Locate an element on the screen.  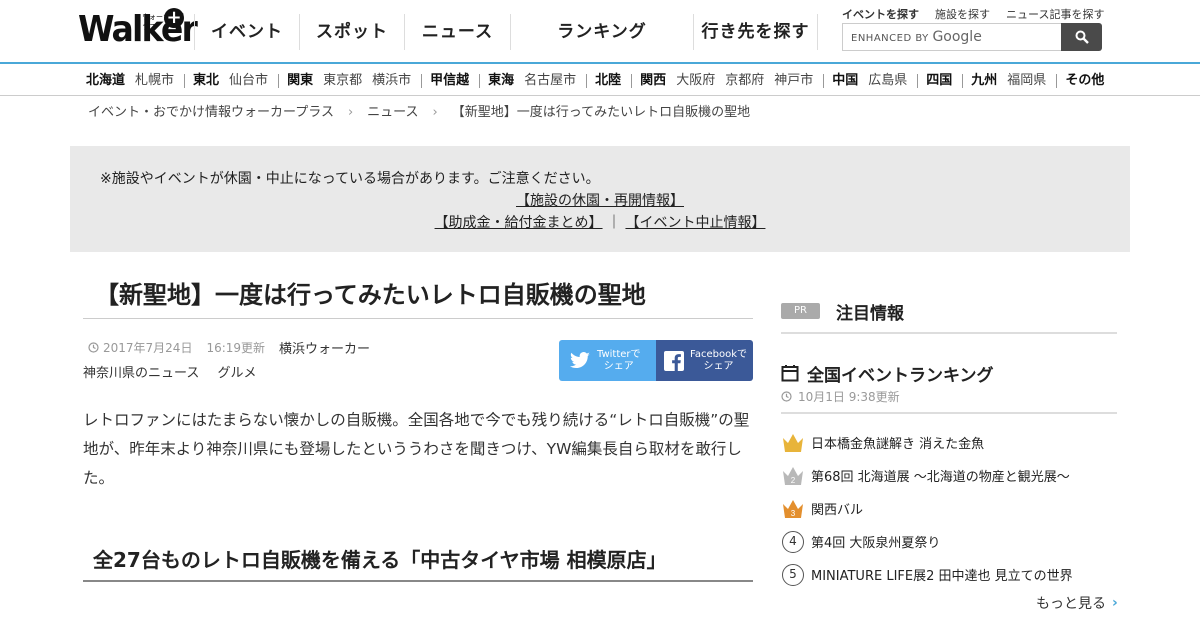
category-kanagawa-news: 神奈川県のニュース is located at coordinates (141, 373).